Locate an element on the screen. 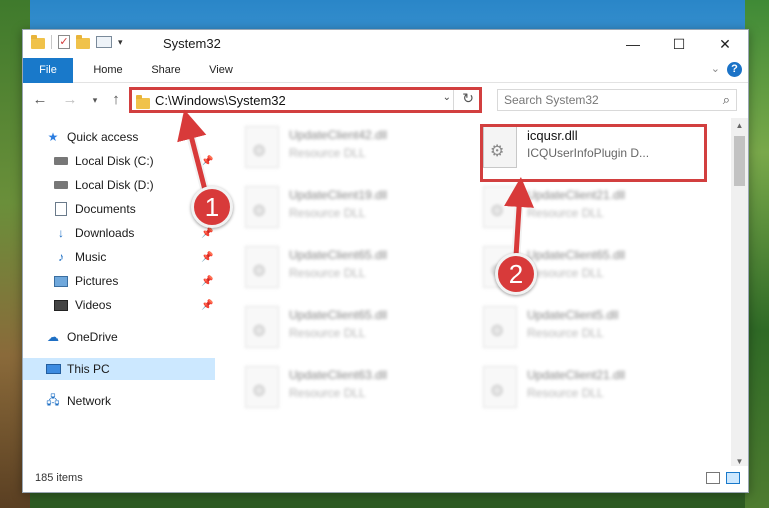 Image resolution: width=769 pixels, height=508 pixels. ribbon-tabs: File Home Share View ⌄ ? is located at coordinates (385, 70).